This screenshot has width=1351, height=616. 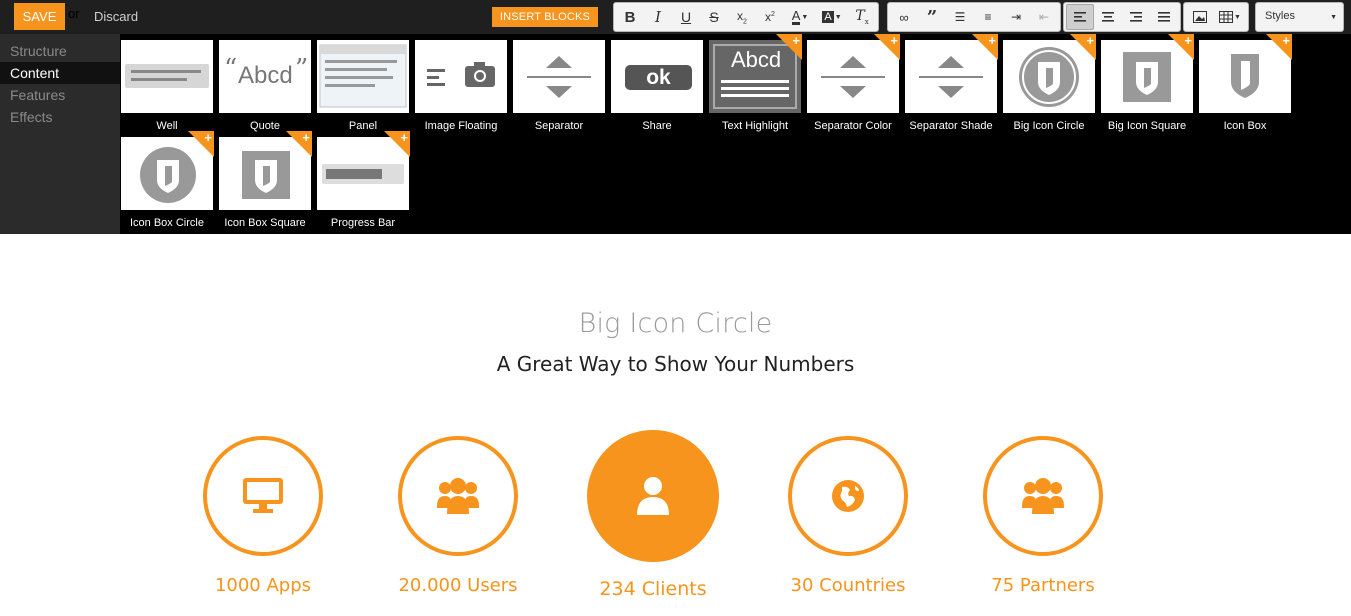 What do you see at coordinates (1245, 126) in the screenshot?
I see `block-label: Icon Box` at bounding box center [1245, 126].